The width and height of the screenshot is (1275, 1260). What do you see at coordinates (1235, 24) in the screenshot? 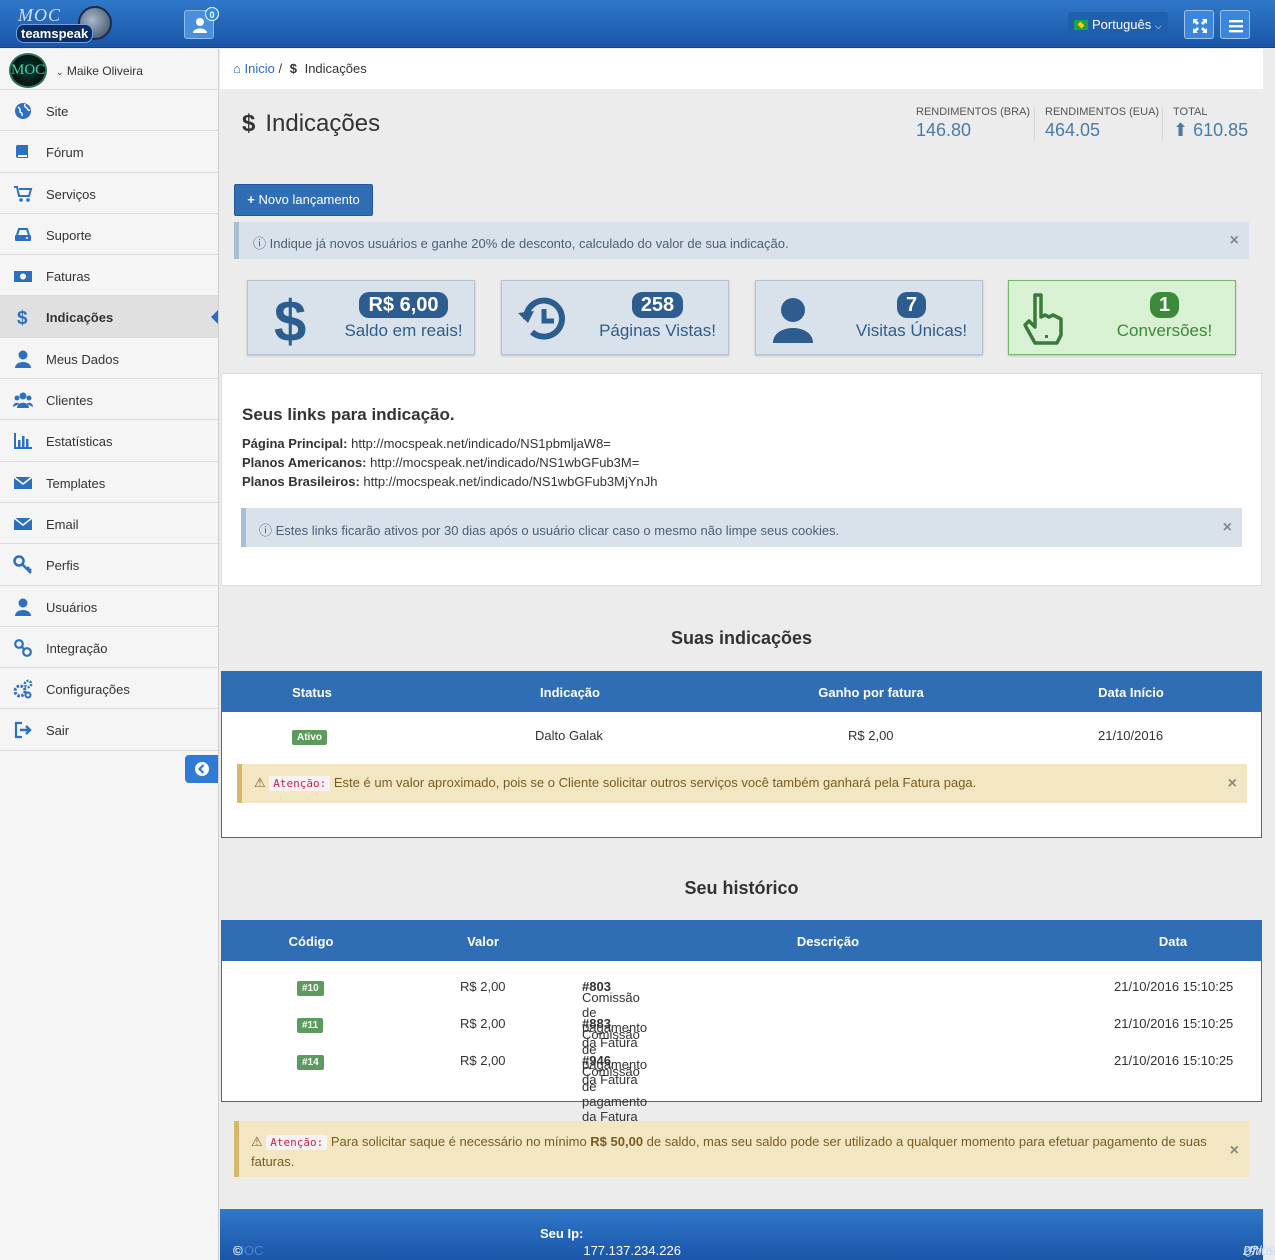
I see `menu-button` at bounding box center [1235, 24].